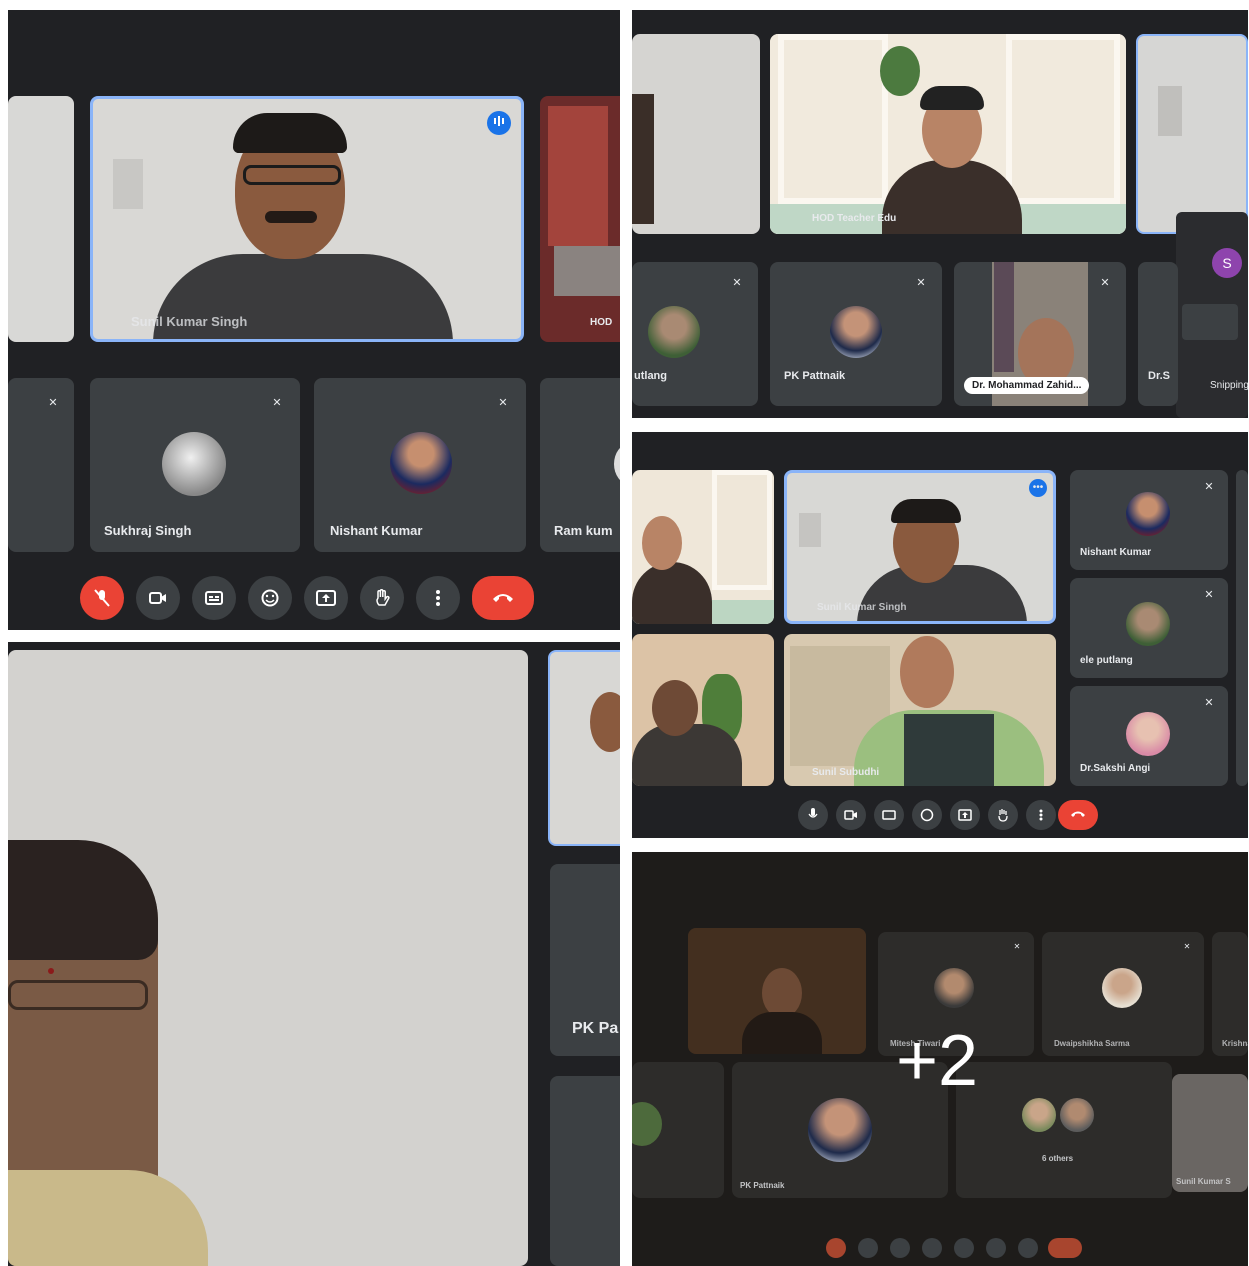 The height and width of the screenshot is (1266, 1249). What do you see at coordinates (585, 960) in the screenshot?
I see `participant-tile: PK Pa` at bounding box center [585, 960].